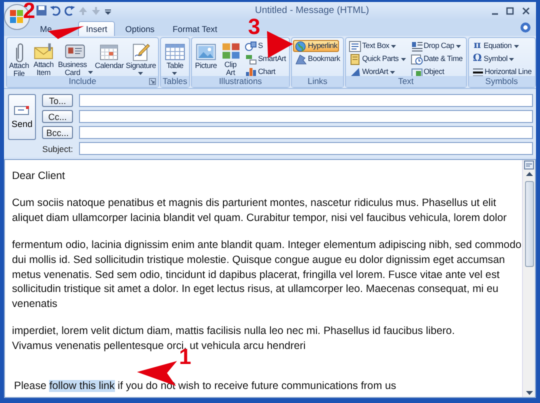 This screenshot has height=403, width=540. What do you see at coordinates (525, 27) in the screenshot?
I see `help-icon` at bounding box center [525, 27].